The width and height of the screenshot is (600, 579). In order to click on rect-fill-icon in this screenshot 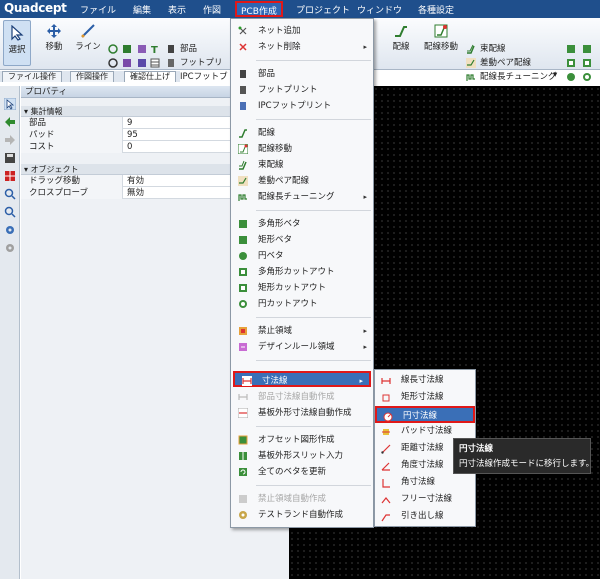, I will do `click(243, 240)`.